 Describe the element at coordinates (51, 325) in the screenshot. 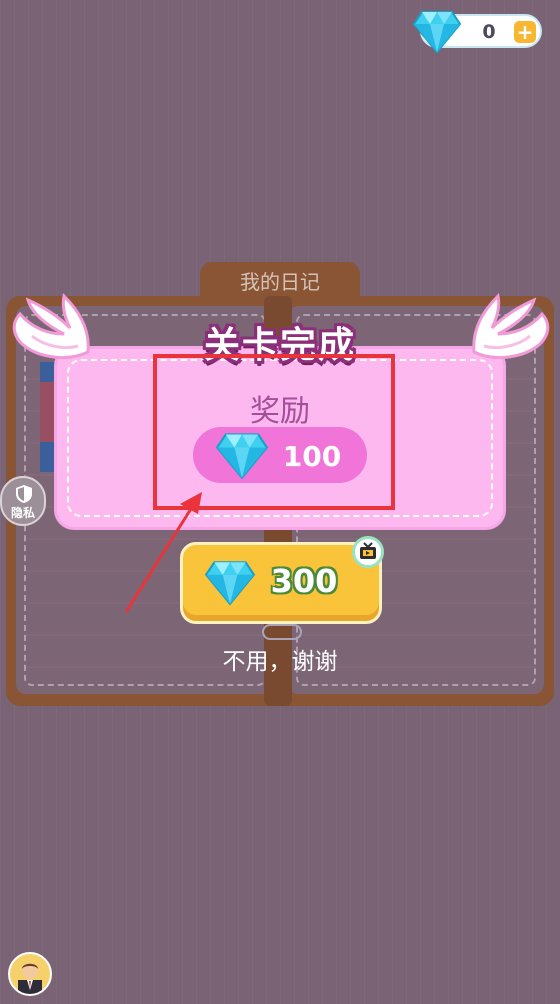

I see `wing-left-icon` at that location.